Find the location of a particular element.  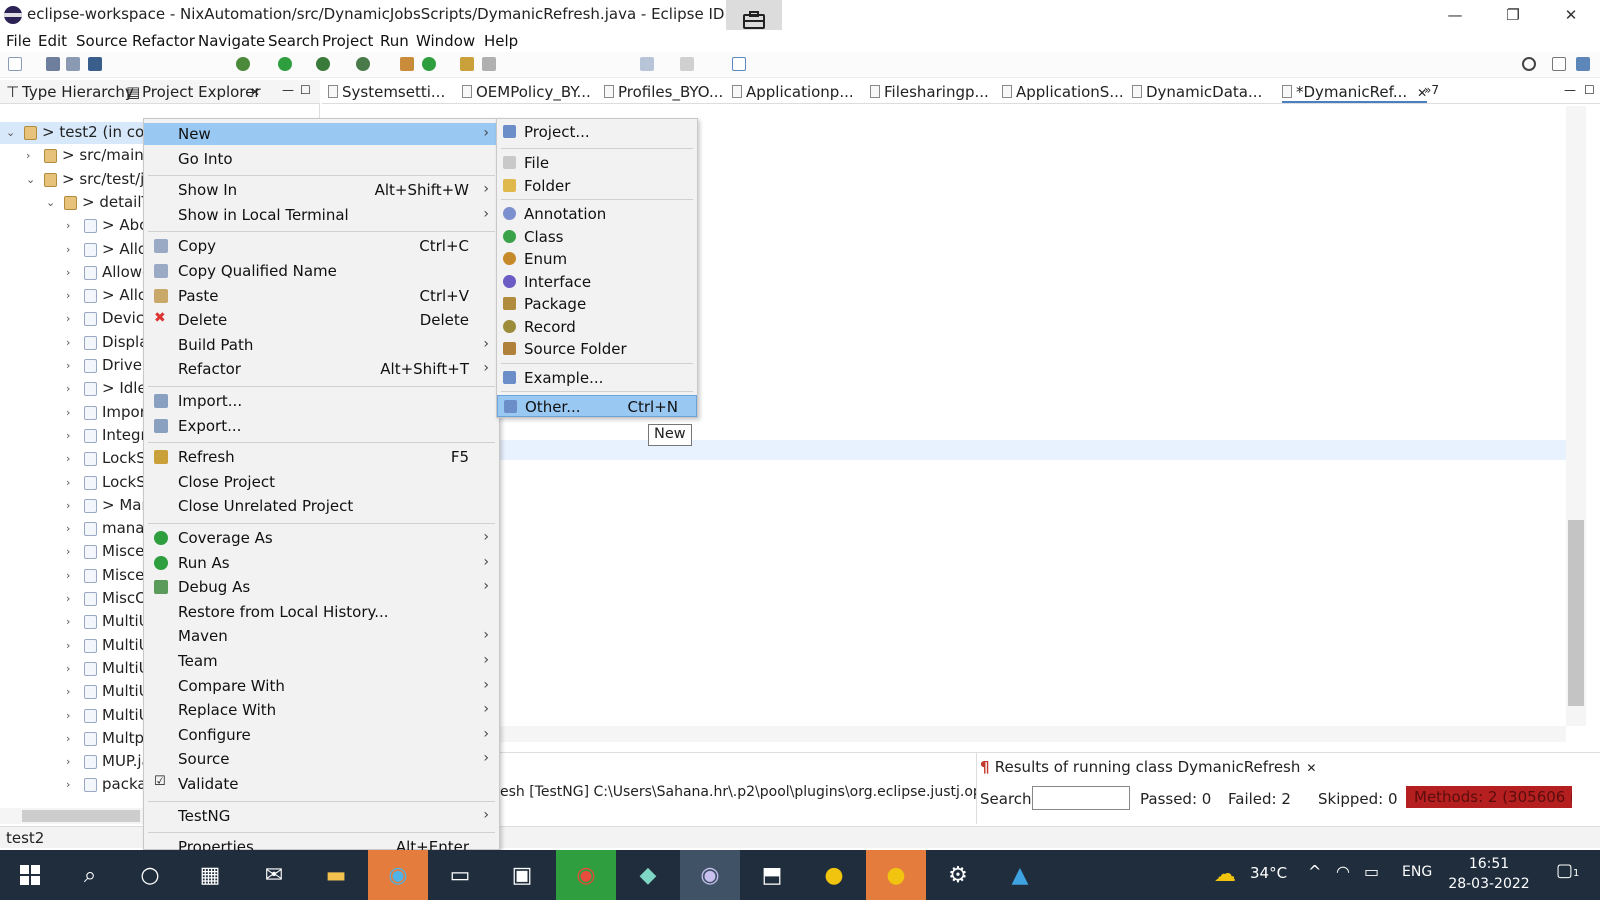

results-search-input is located at coordinates (1081, 798).